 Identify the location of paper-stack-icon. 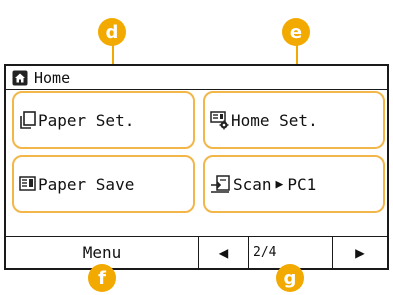
(28, 120).